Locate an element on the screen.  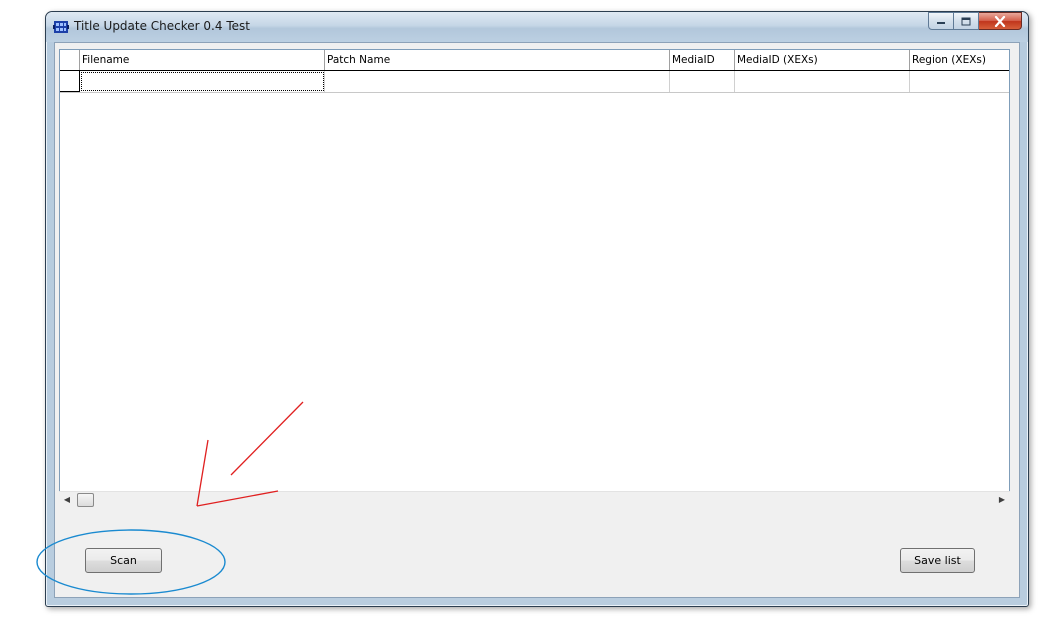
table-row is located at coordinates (534, 82).